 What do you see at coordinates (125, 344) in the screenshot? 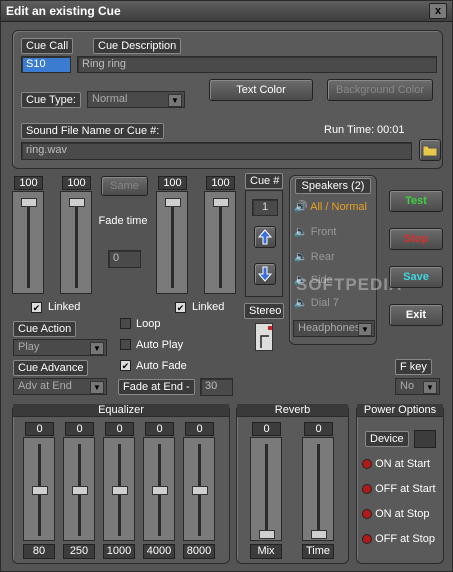
I see `auto-play-checkbox` at bounding box center [125, 344].